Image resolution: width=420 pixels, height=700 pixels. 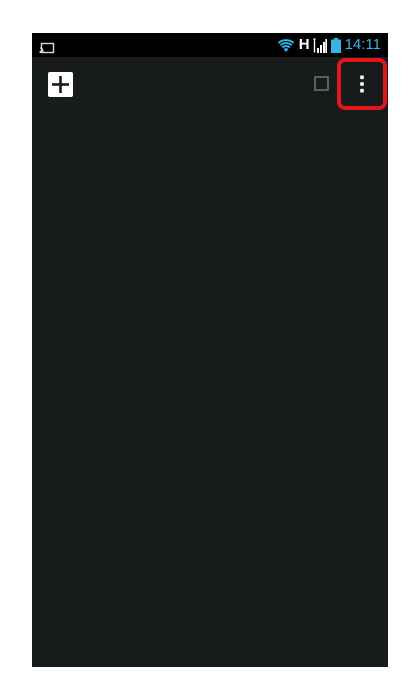 I want to click on status-icons: H 14:11, so click(x=329, y=45).